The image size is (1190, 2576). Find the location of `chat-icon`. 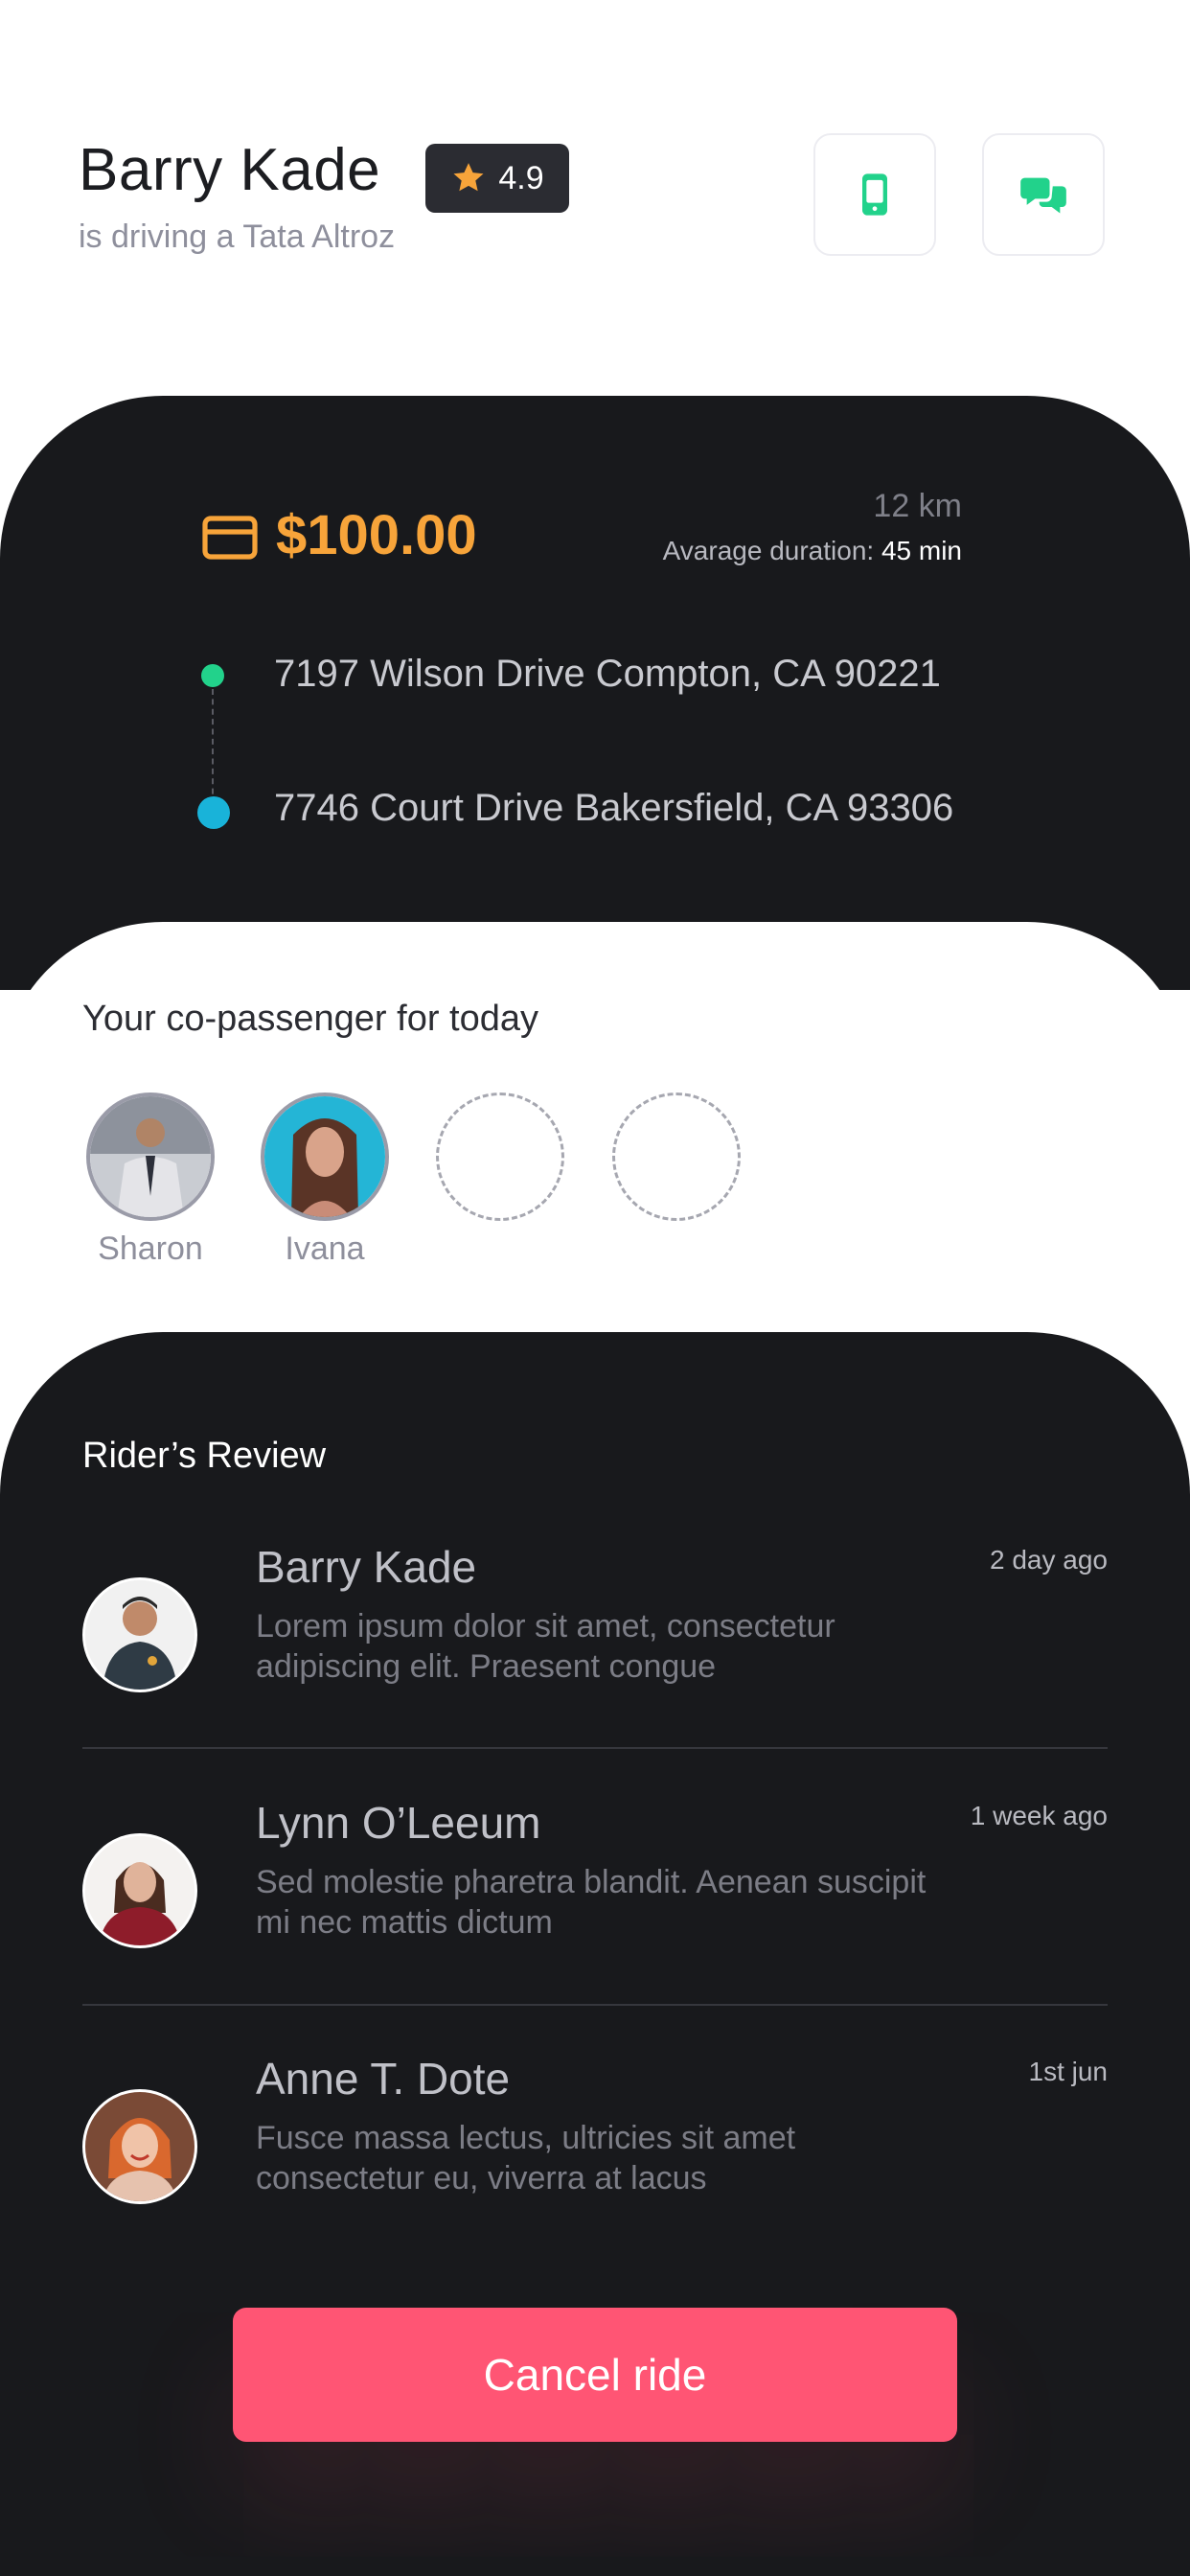

chat-icon is located at coordinates (1043, 195).